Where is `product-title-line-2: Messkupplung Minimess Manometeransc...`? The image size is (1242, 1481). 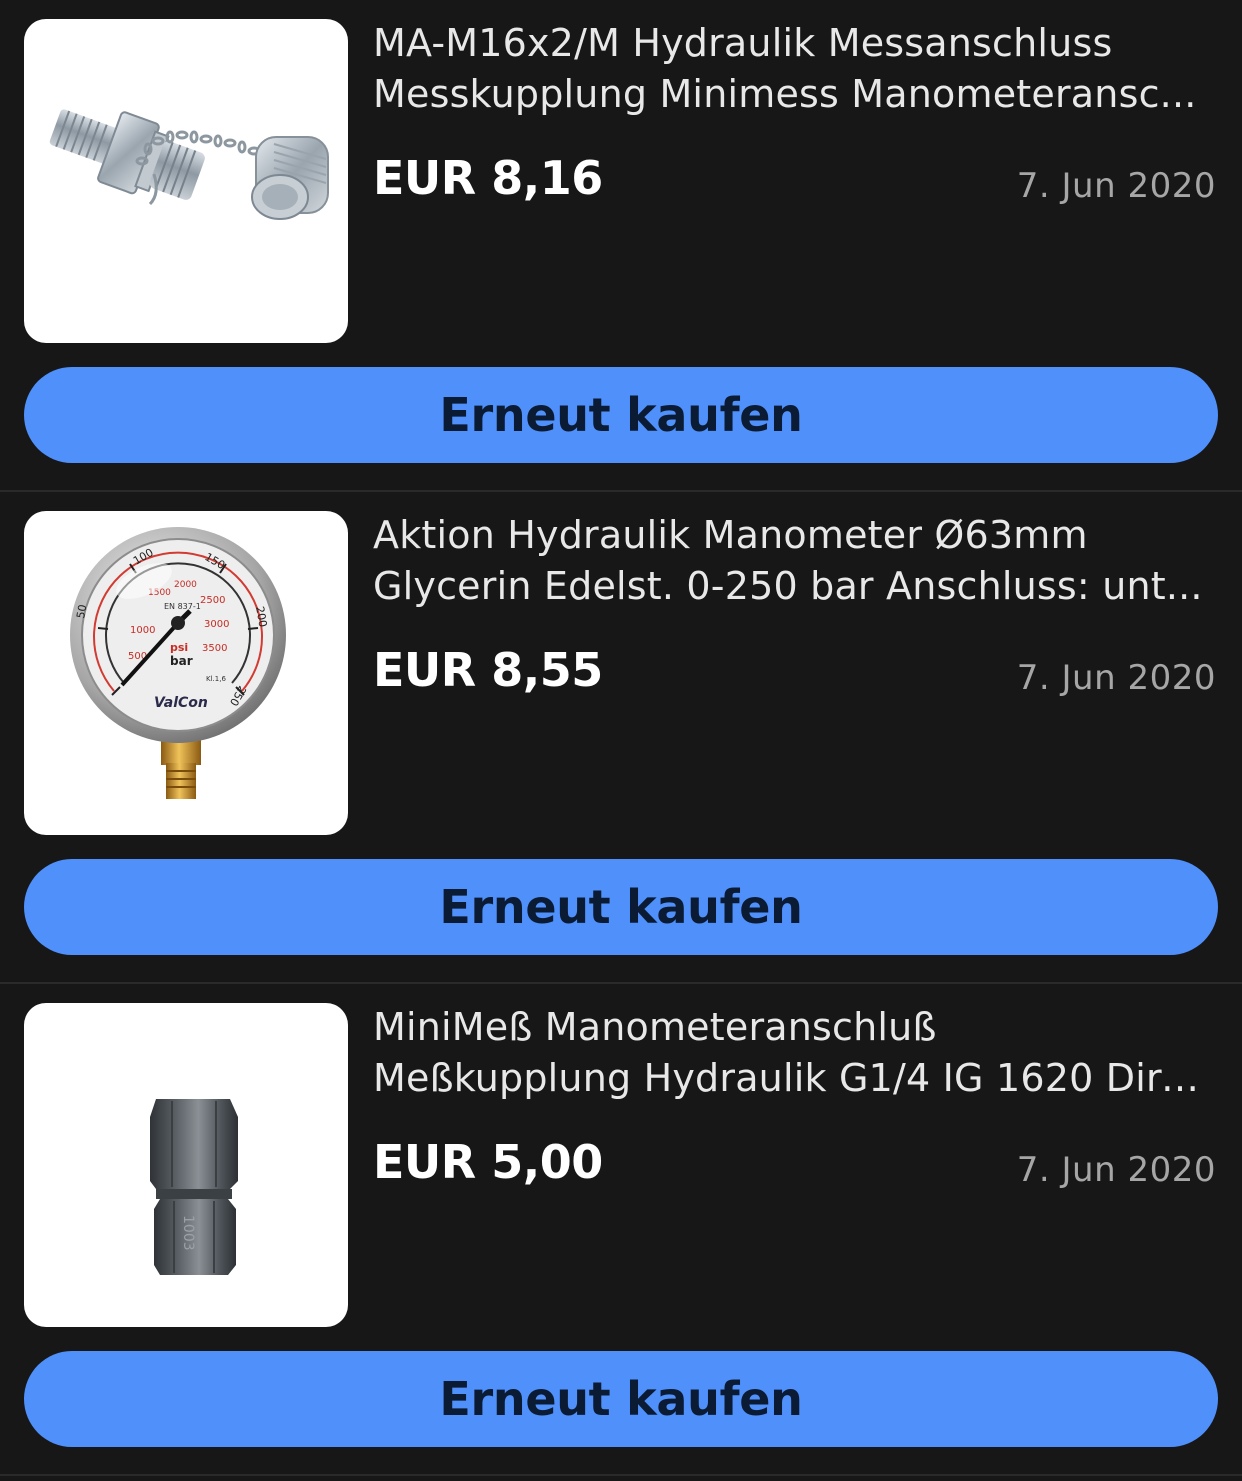 product-title-line-2: Messkupplung Minimess Manometeransc... is located at coordinates (785, 94).